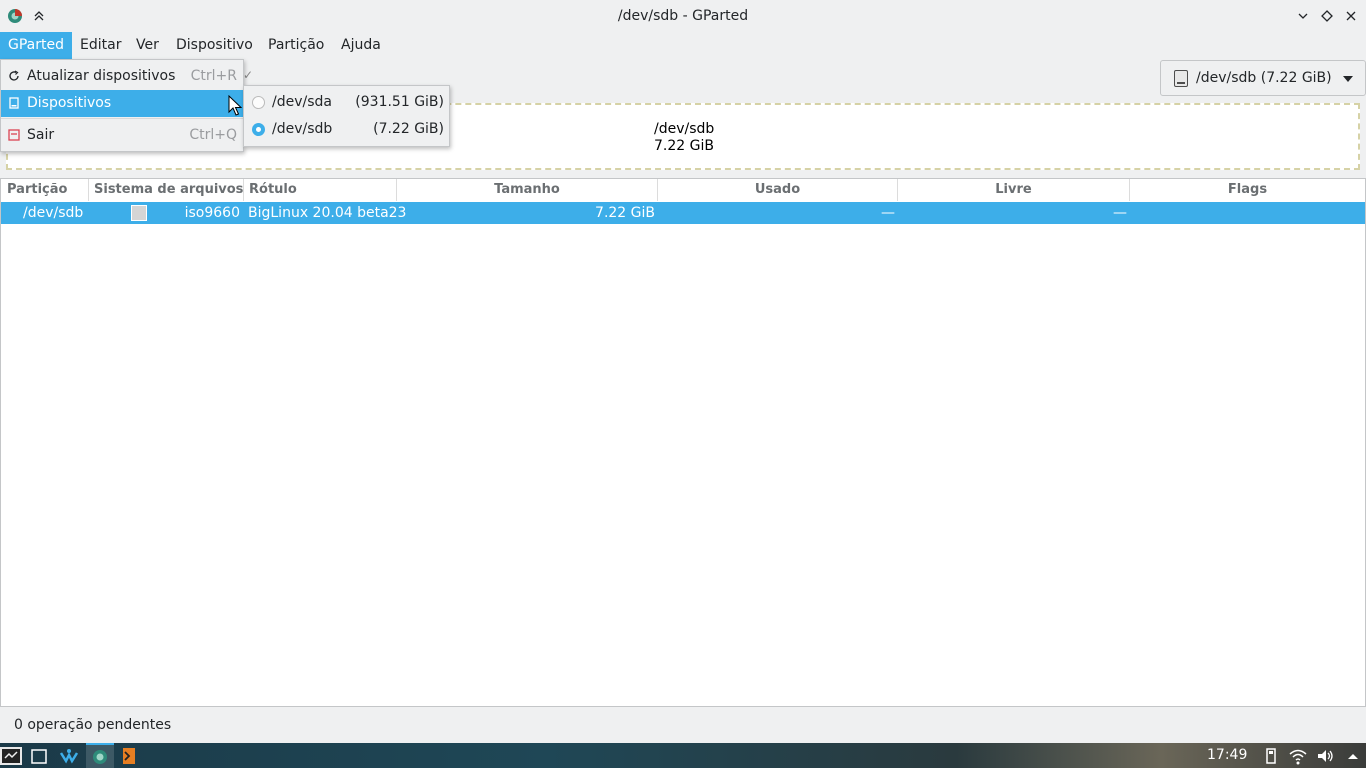  Describe the element at coordinates (69, 756) in the screenshot. I see `software-store-icon` at that location.